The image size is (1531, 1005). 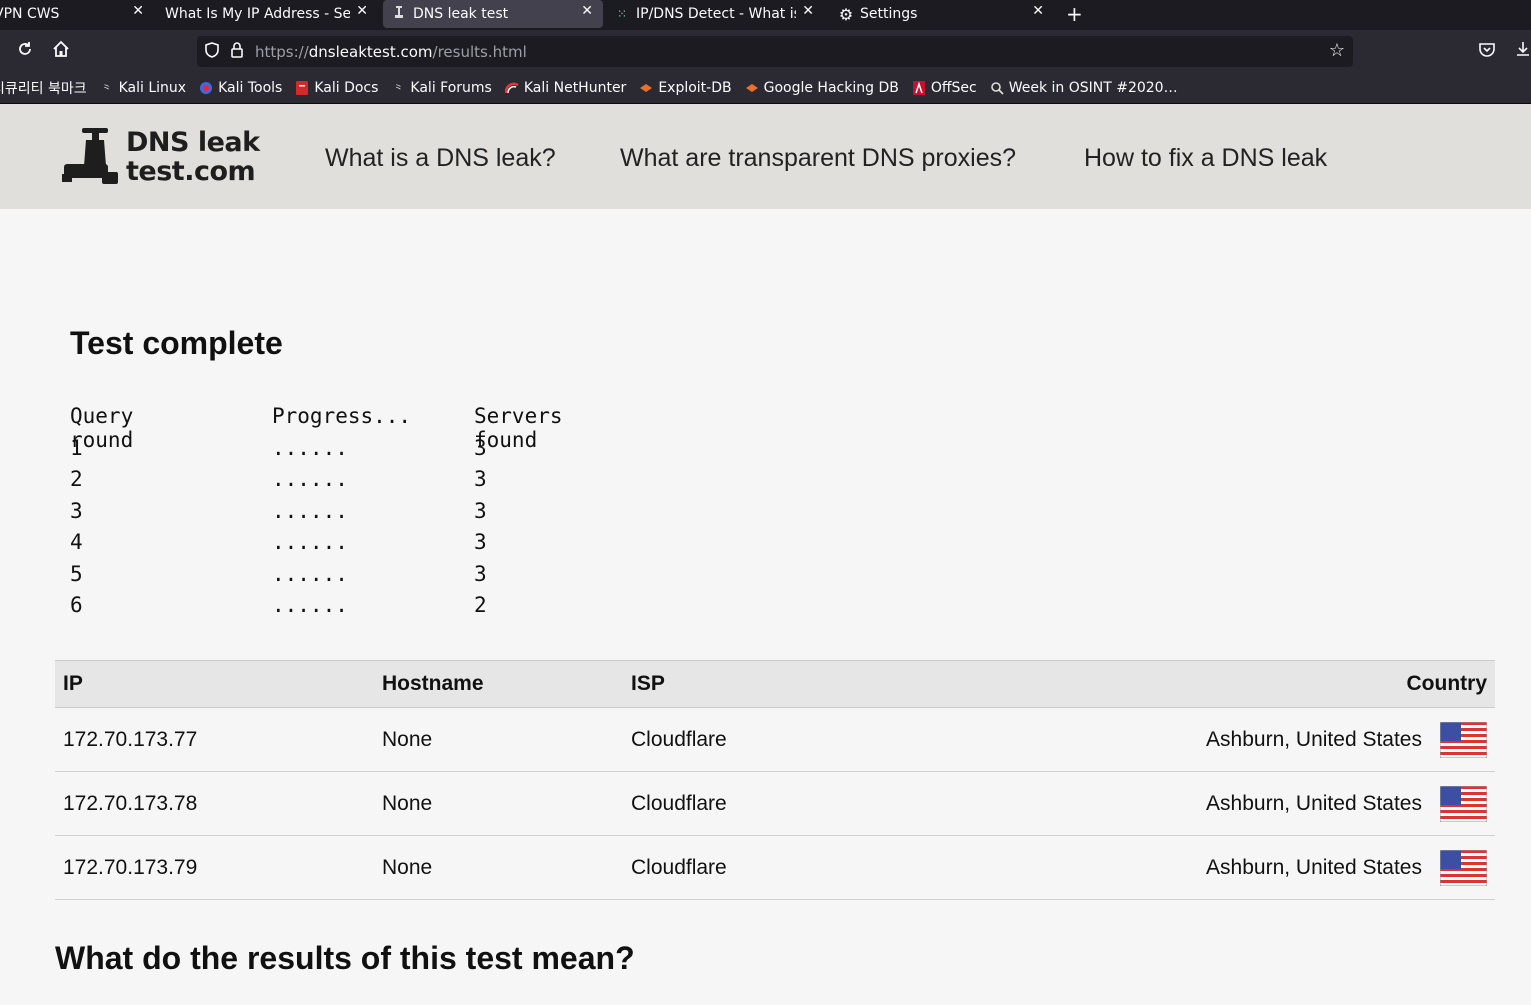 What do you see at coordinates (61, 51) in the screenshot?
I see `home-icon` at bounding box center [61, 51].